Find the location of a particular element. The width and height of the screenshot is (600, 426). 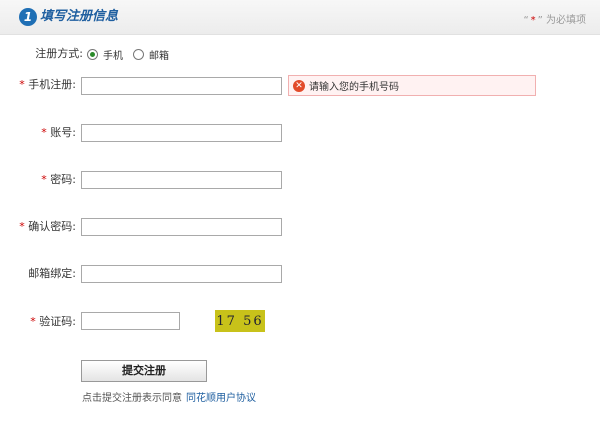

radio-phone-label: 手机 is located at coordinates (113, 54).